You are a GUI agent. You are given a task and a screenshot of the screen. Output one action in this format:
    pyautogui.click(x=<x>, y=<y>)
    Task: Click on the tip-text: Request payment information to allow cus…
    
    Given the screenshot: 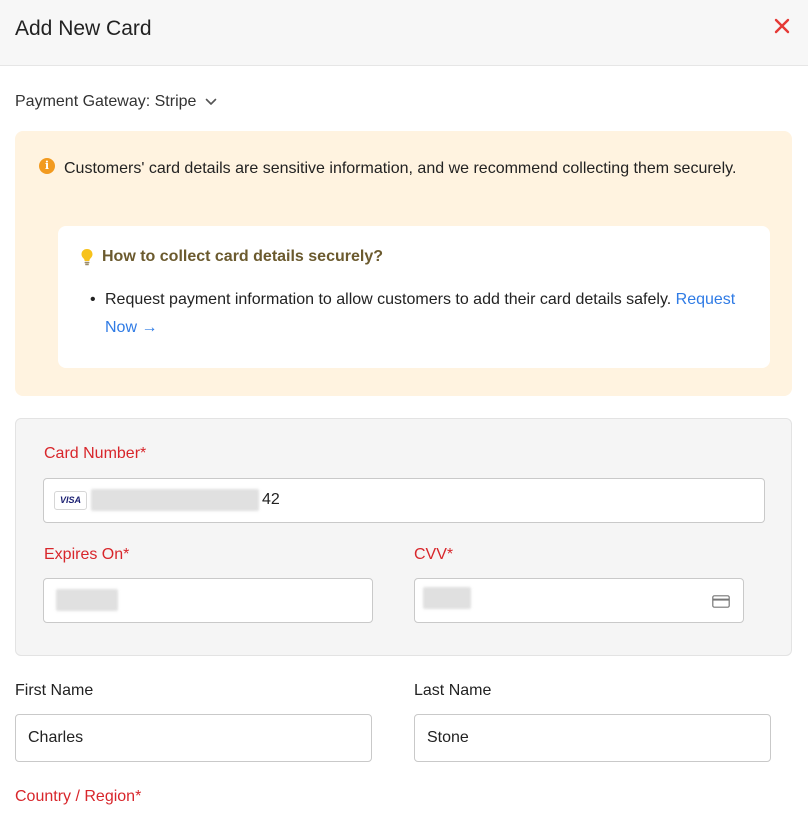 What is the action you would take?
    pyautogui.click(x=388, y=299)
    